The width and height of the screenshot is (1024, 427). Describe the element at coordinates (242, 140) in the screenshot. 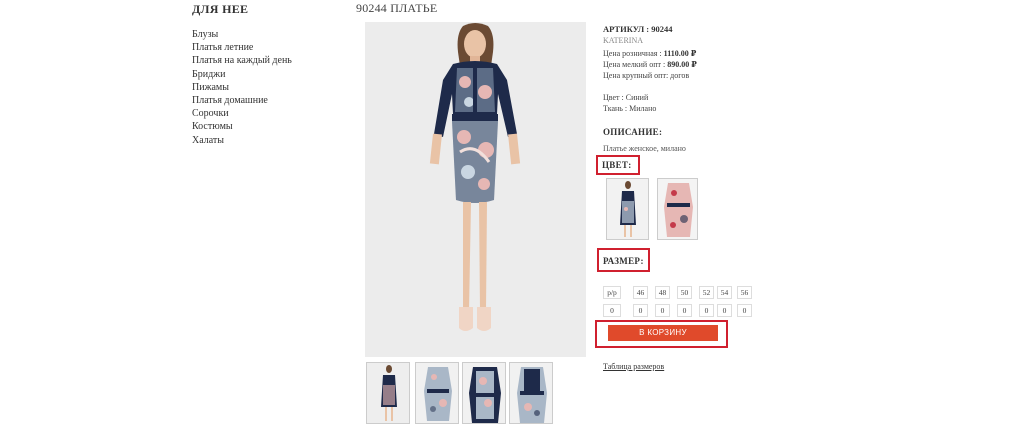

I see `sidebar-item-robes: Халаты` at that location.